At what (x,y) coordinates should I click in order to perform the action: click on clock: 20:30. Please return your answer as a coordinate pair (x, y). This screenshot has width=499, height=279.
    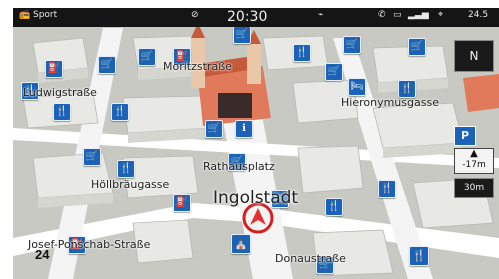
    Looking at the image, I should click on (247, 17).